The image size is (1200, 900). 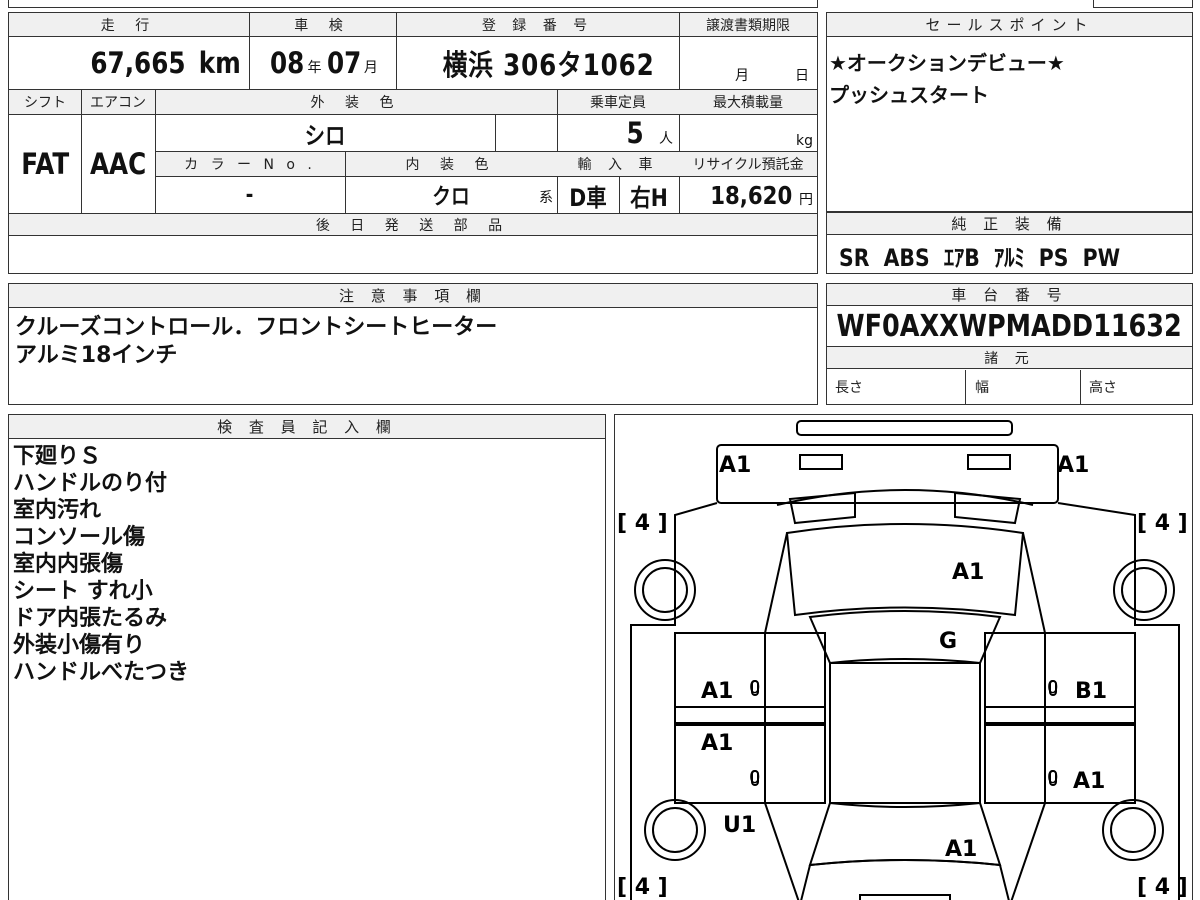 I want to click on capacity-value: 5, so click(x=635, y=133).